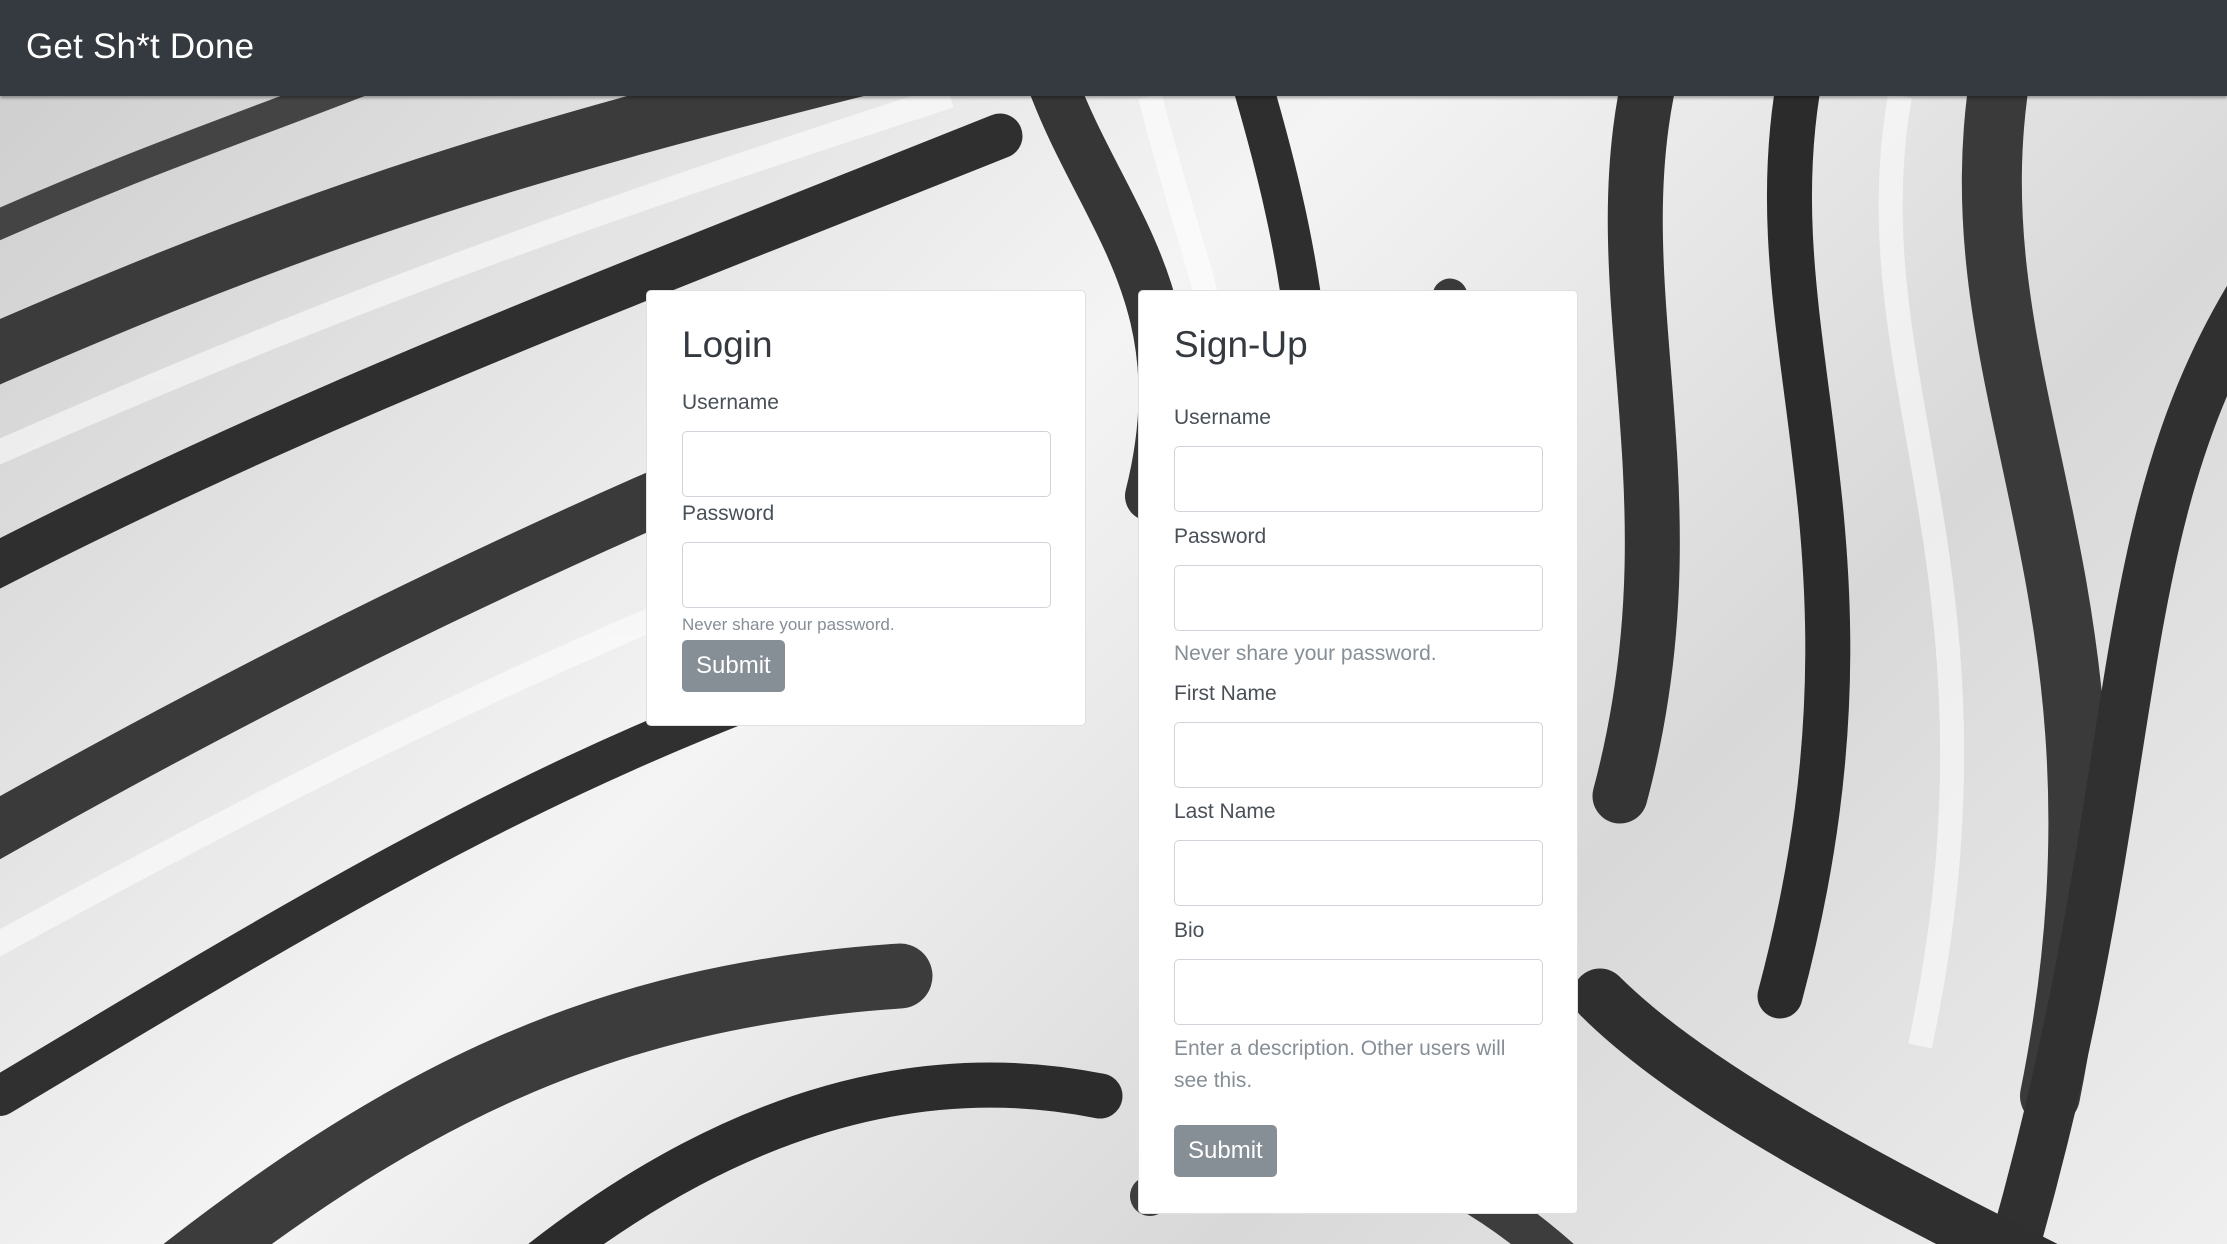 The image size is (2227, 1244). What do you see at coordinates (1358, 755) in the screenshot?
I see `signup-first-name-input` at bounding box center [1358, 755].